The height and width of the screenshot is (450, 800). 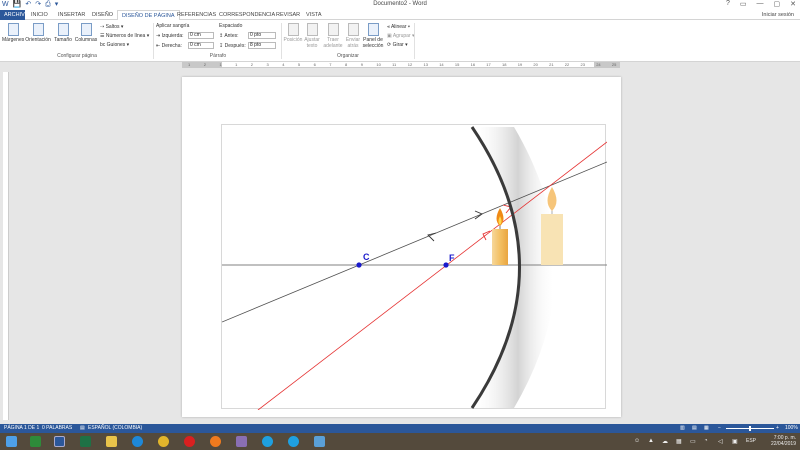 I want to click on selection-pane-label: Panel de selección, so click(x=373, y=43).